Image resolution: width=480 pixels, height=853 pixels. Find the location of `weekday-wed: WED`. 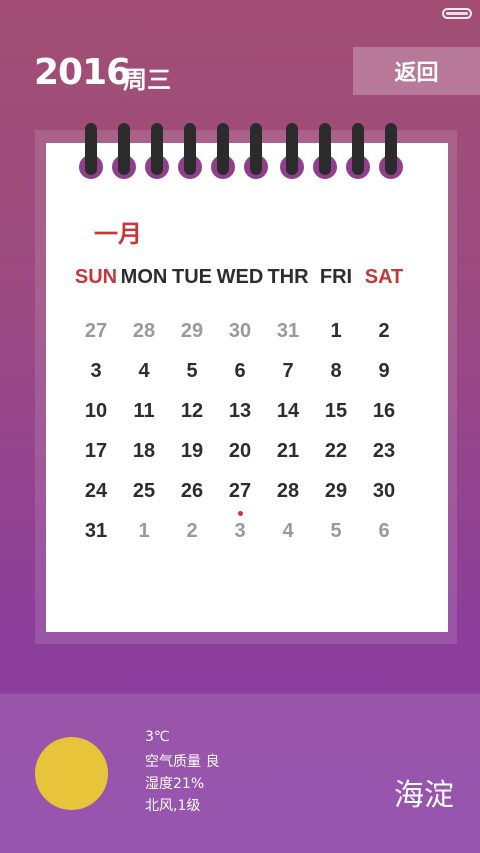

weekday-wed: WED is located at coordinates (240, 277).